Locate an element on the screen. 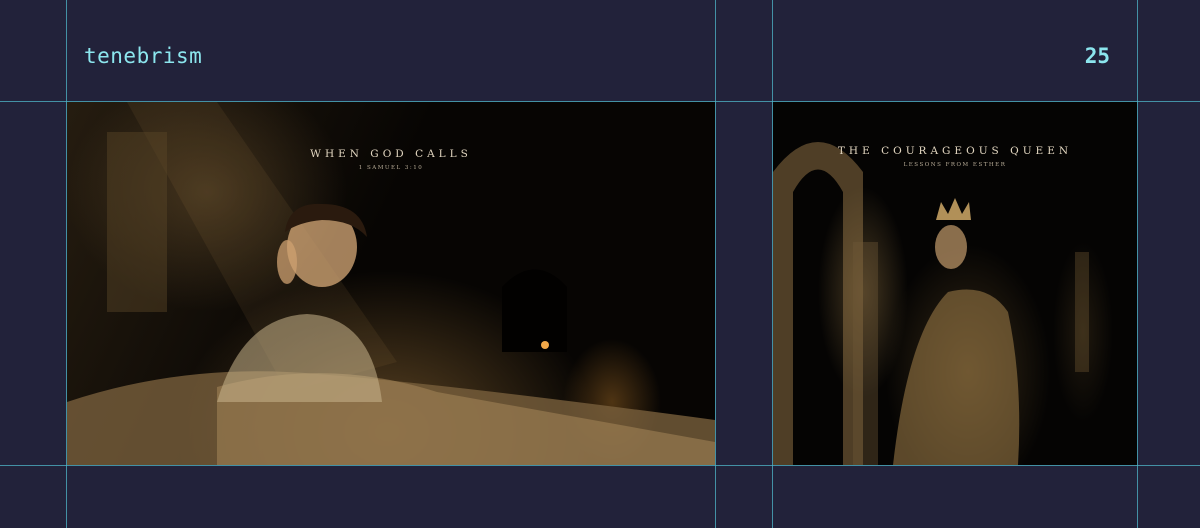  guide-line-horizontal is located at coordinates (600, 465).